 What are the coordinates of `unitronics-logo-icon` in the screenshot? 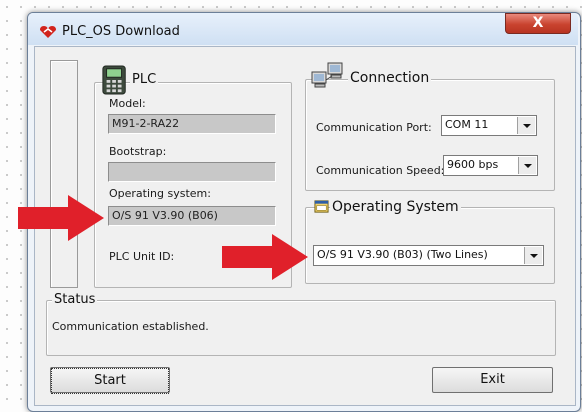 It's located at (48, 32).